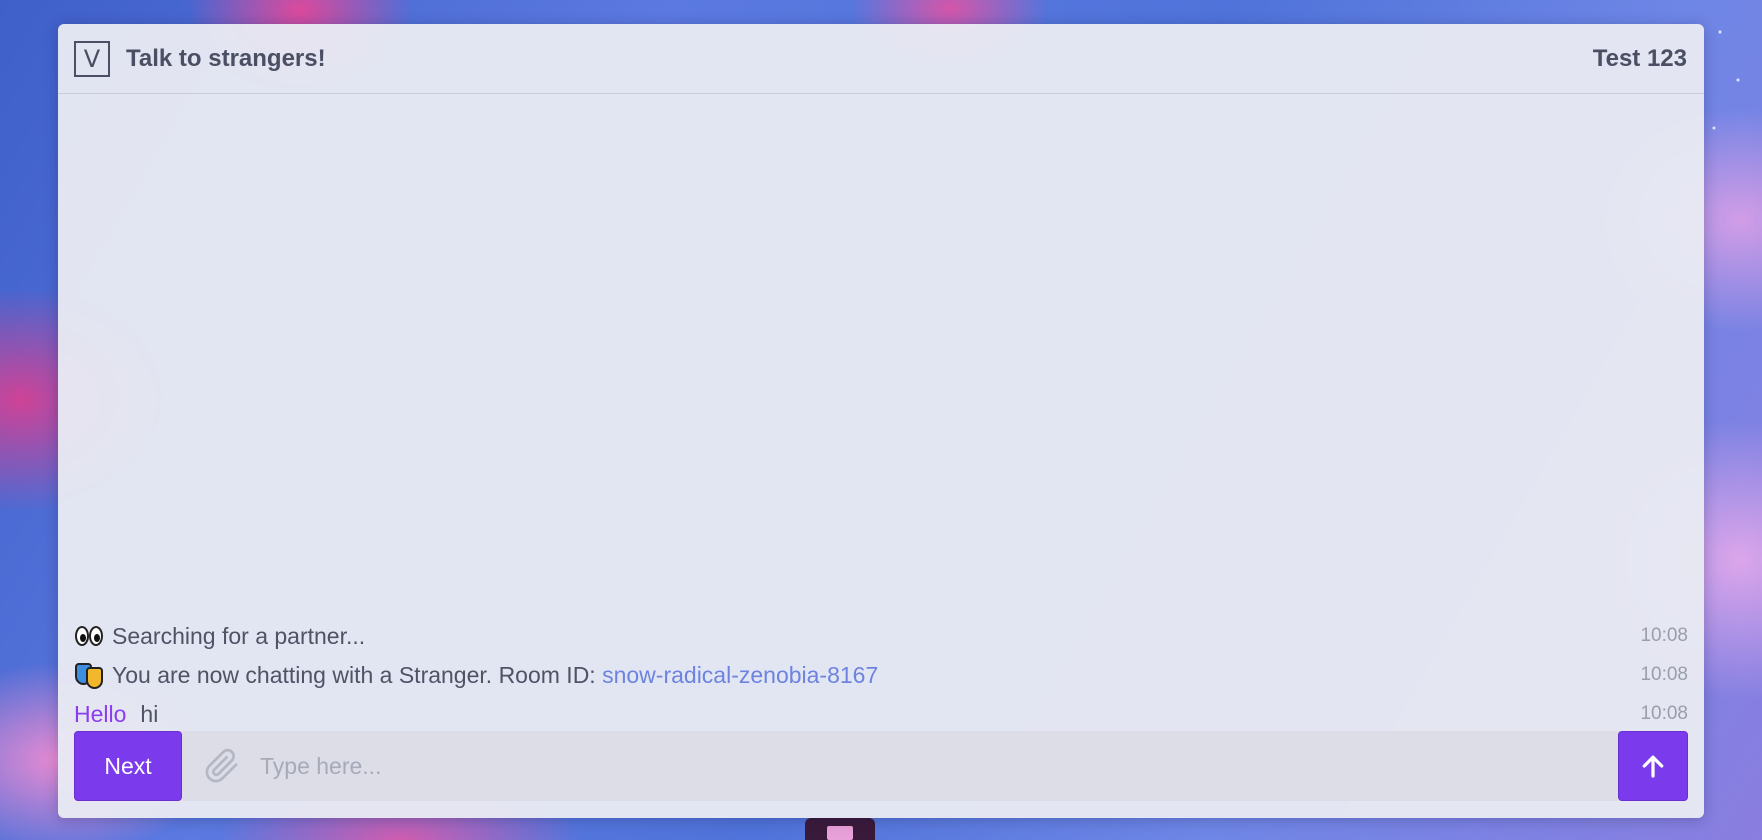  What do you see at coordinates (226, 58) in the screenshot?
I see `page-title: Talk to strangers!` at bounding box center [226, 58].